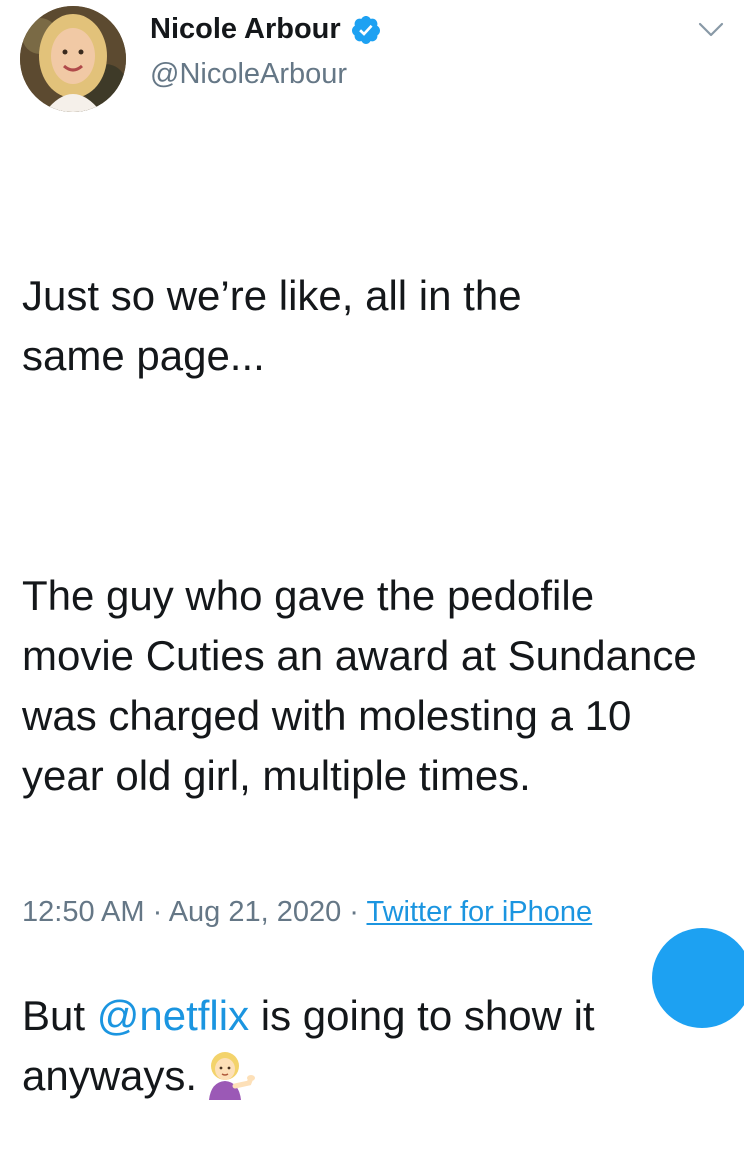  What do you see at coordinates (245, 29) in the screenshot?
I see `display-name-text: Nicole Arbour` at bounding box center [245, 29].